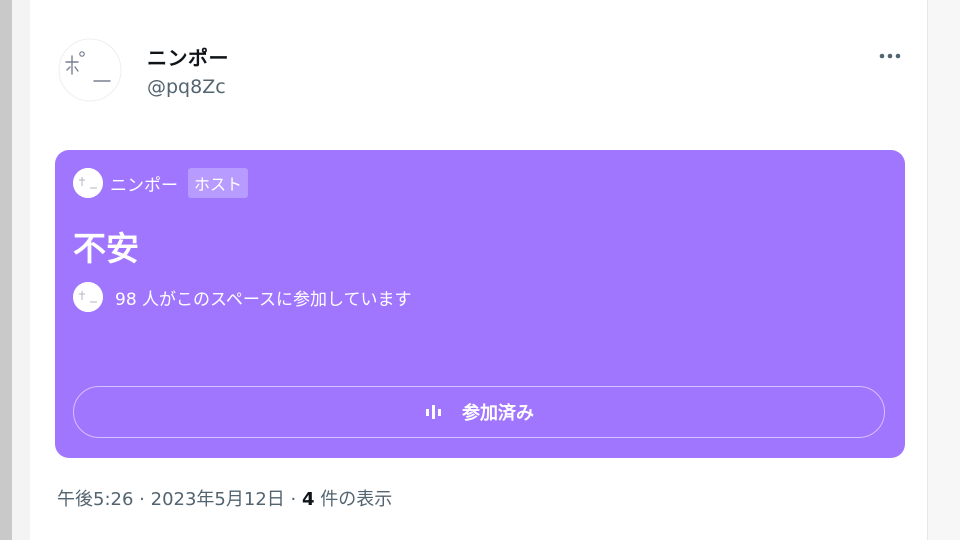 The width and height of the screenshot is (960, 540). I want to click on views-link: 4 件の表示, so click(347, 499).